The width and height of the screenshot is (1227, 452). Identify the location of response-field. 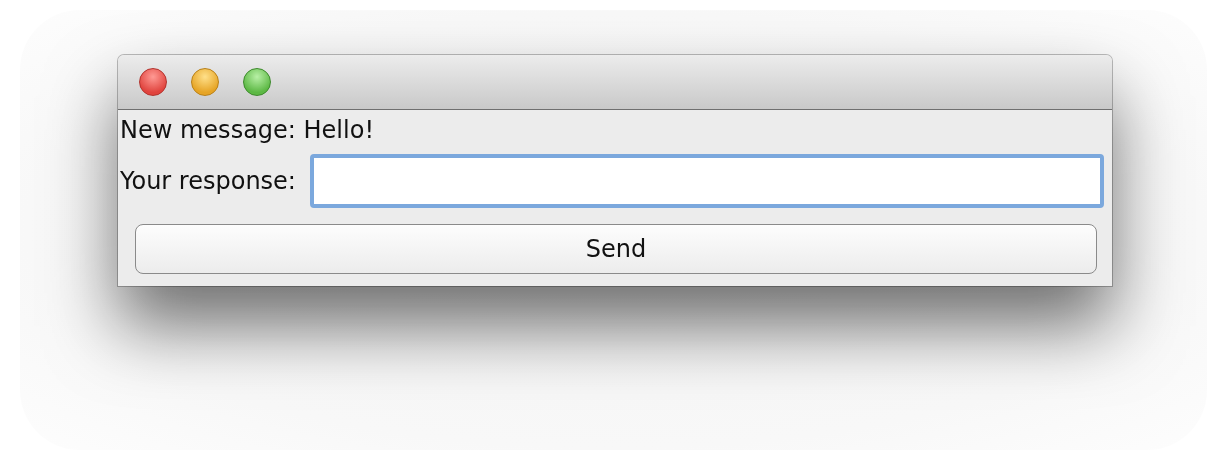
(706, 181).